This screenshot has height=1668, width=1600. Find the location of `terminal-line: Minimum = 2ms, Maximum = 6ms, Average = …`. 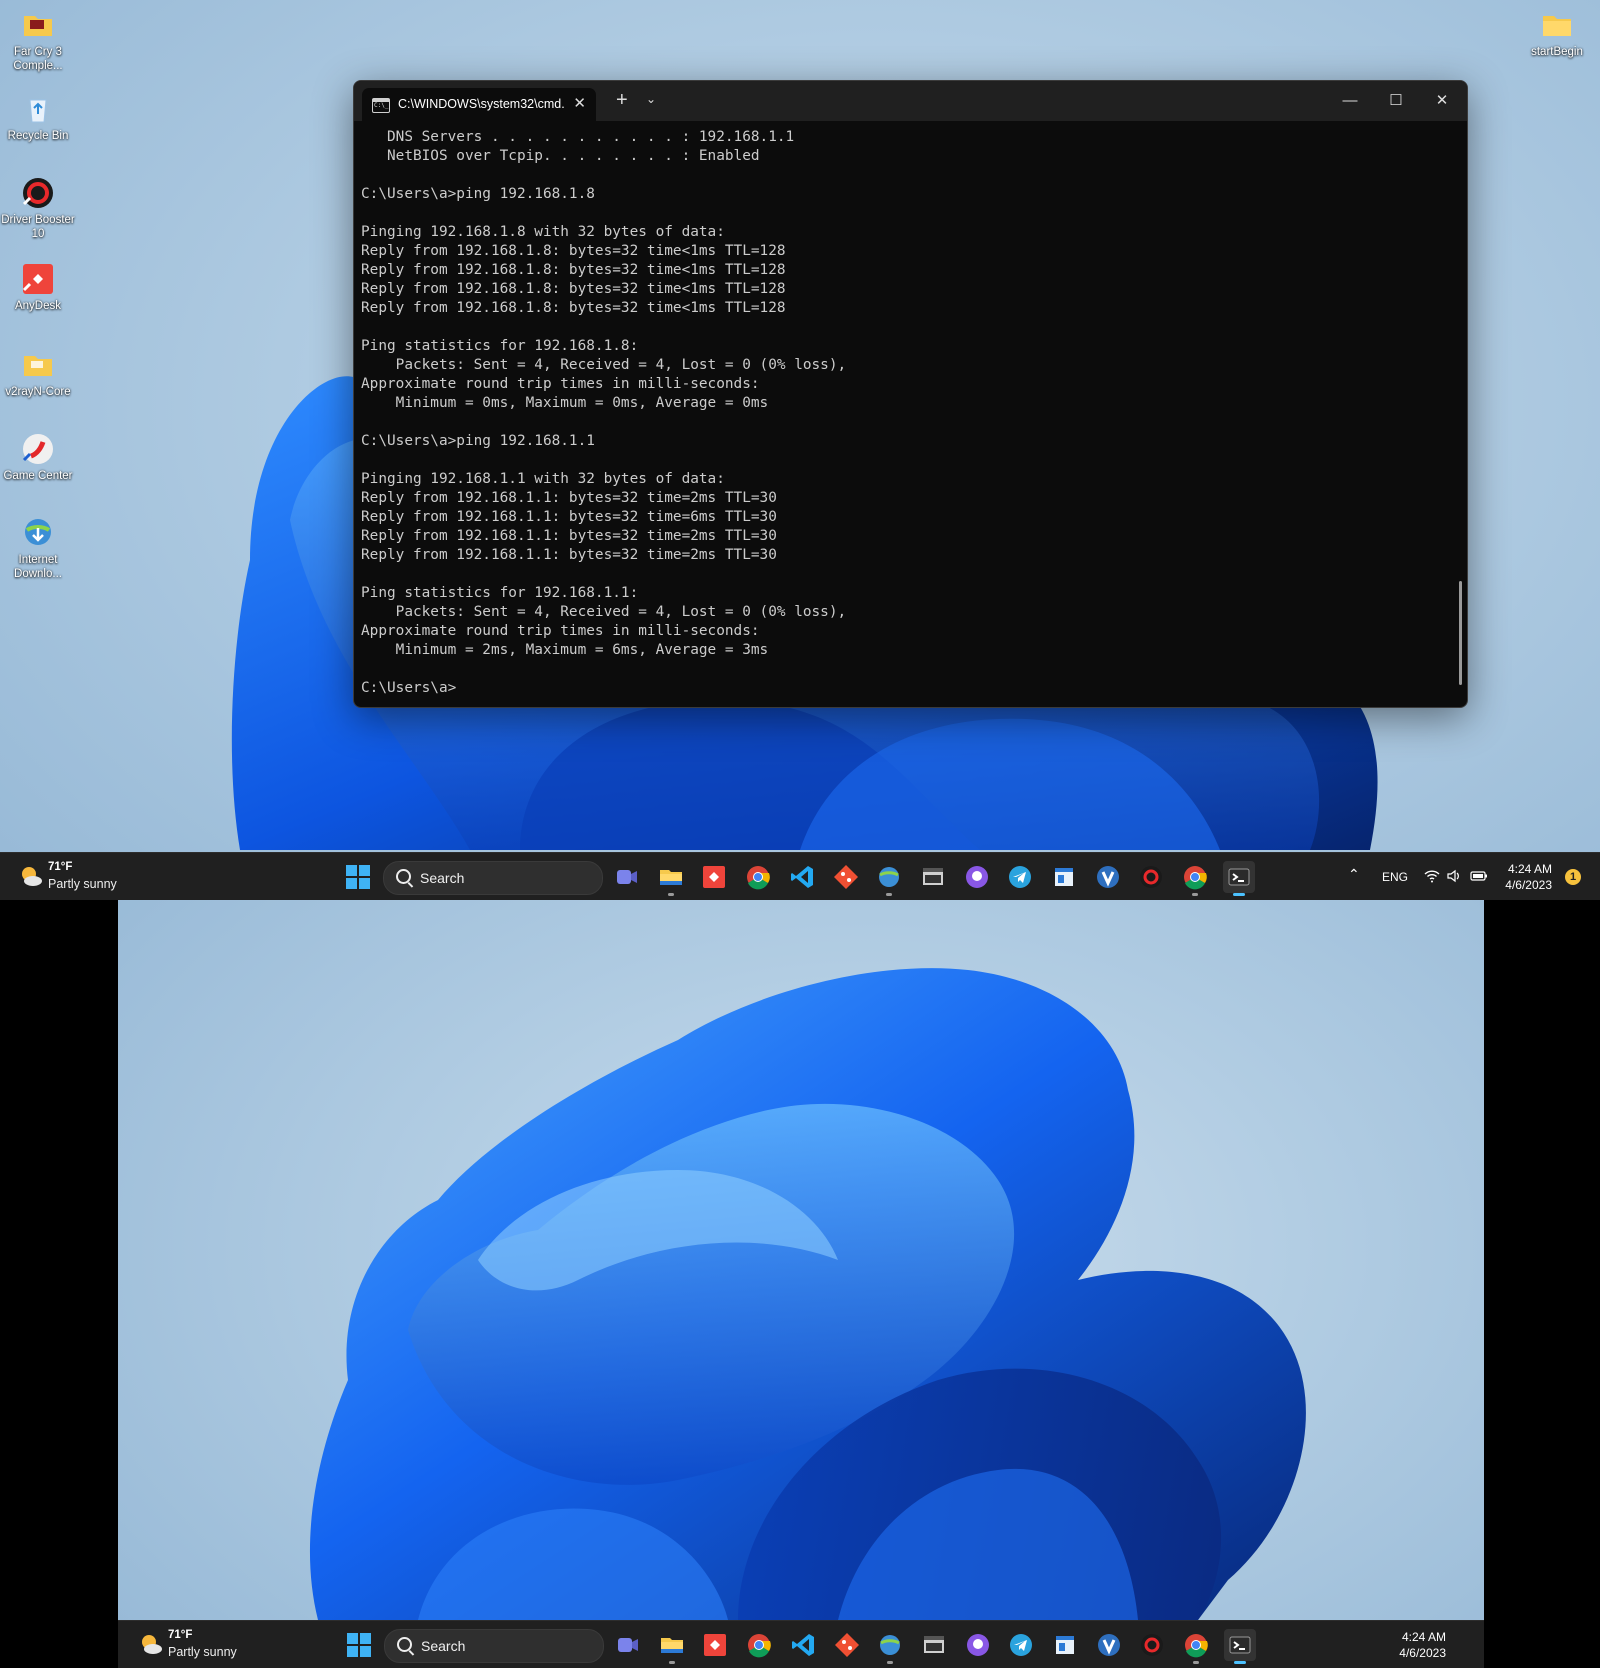

terminal-line: Minimum = 2ms, Maximum = 6ms, Average = … is located at coordinates (565, 650).